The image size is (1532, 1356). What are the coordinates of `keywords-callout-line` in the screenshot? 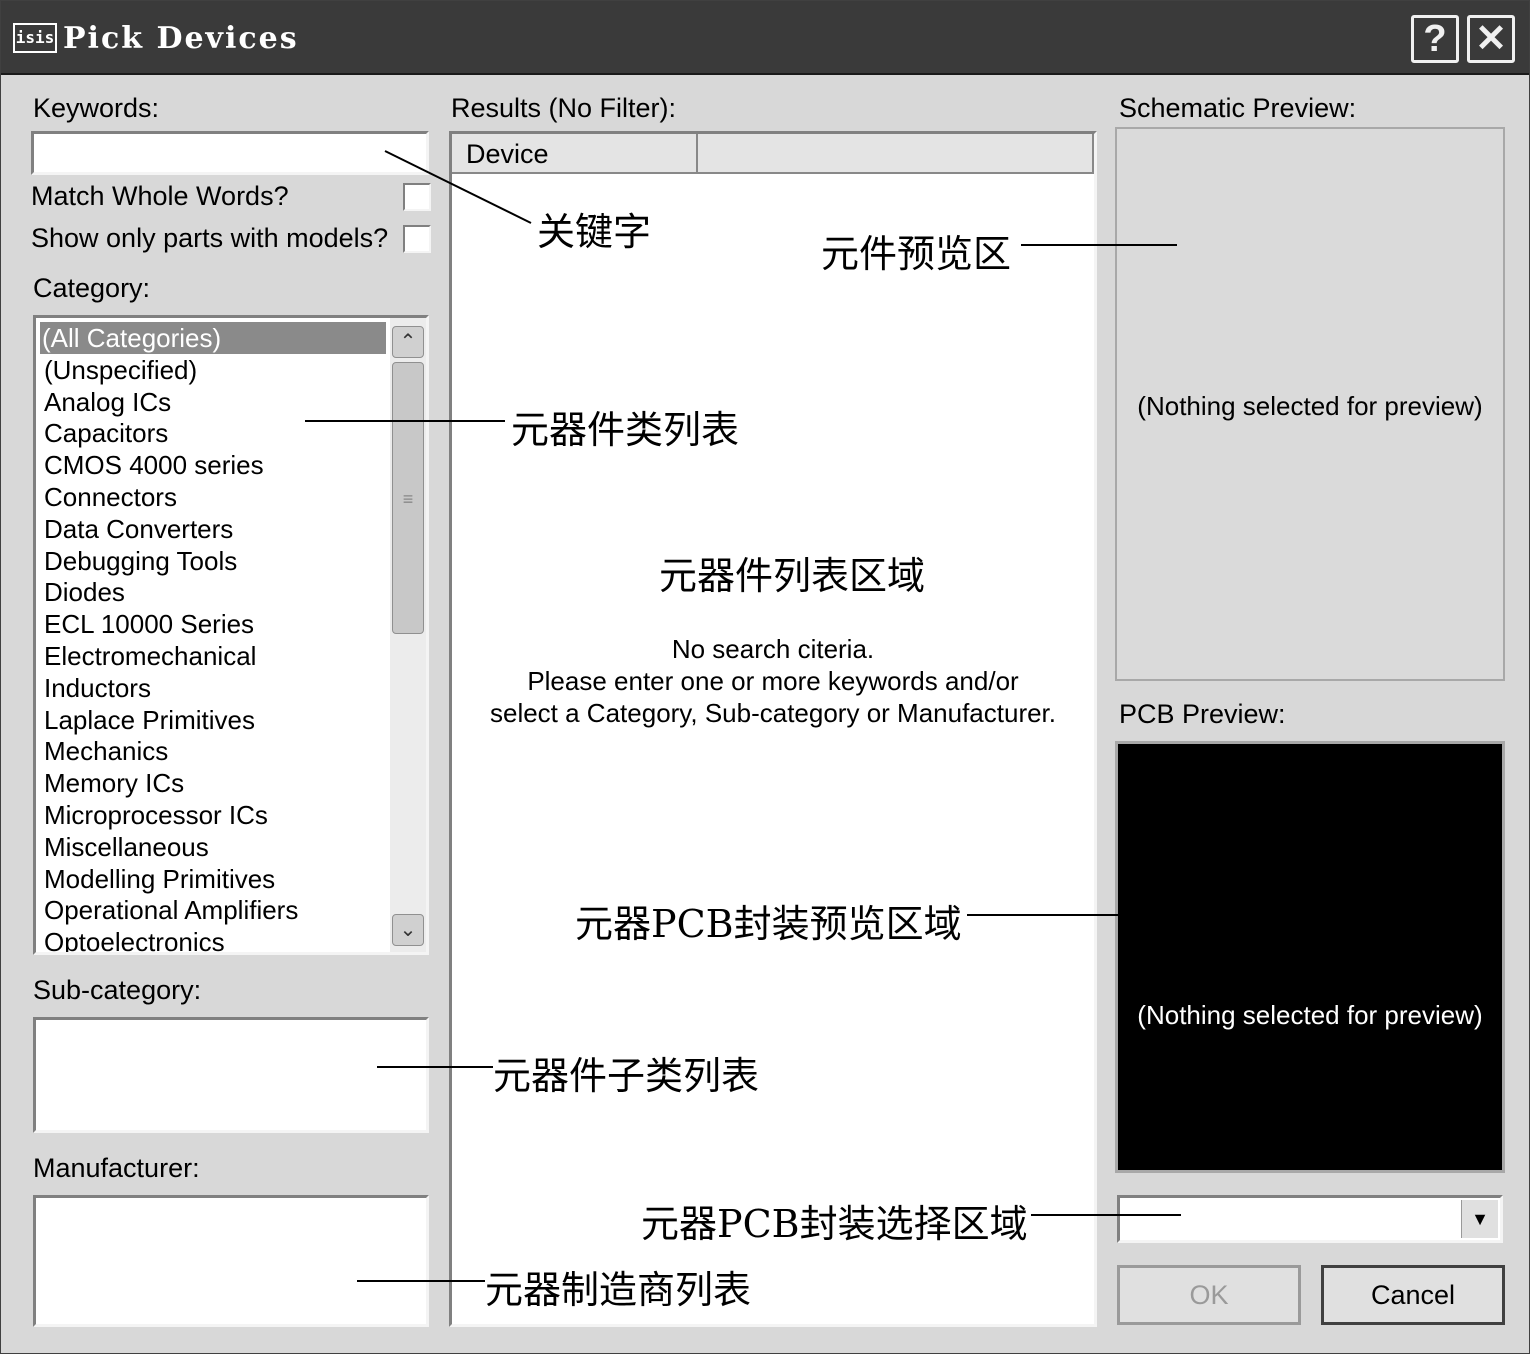 It's located at (458, 187).